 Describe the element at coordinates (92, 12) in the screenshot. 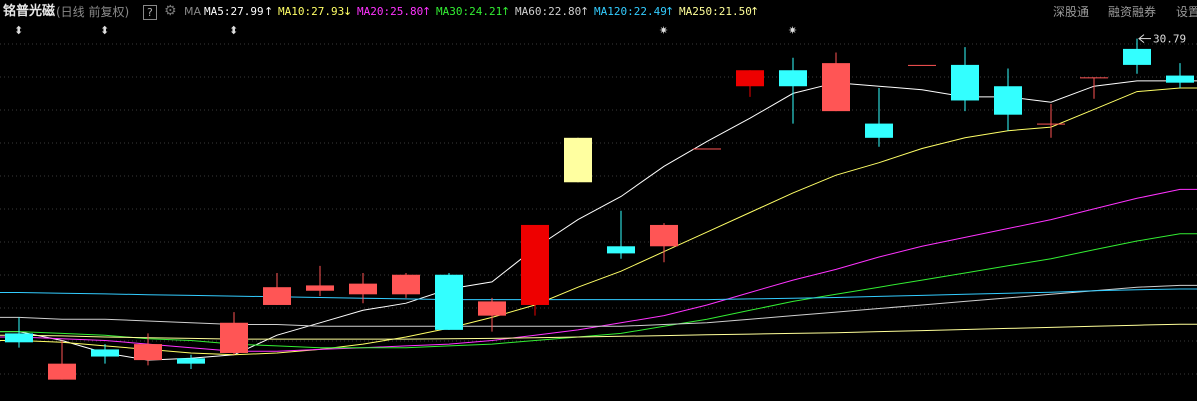

I see `period-label: (日线 前复权)` at that location.